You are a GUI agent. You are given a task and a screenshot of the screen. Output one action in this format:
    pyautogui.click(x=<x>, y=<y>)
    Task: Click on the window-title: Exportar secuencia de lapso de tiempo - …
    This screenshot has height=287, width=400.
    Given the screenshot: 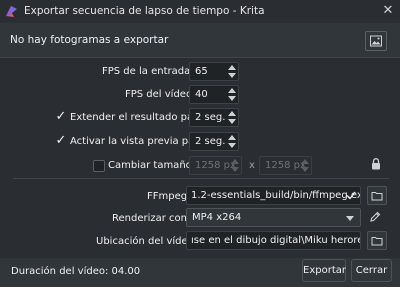 What is the action you would take?
    pyautogui.click(x=144, y=11)
    